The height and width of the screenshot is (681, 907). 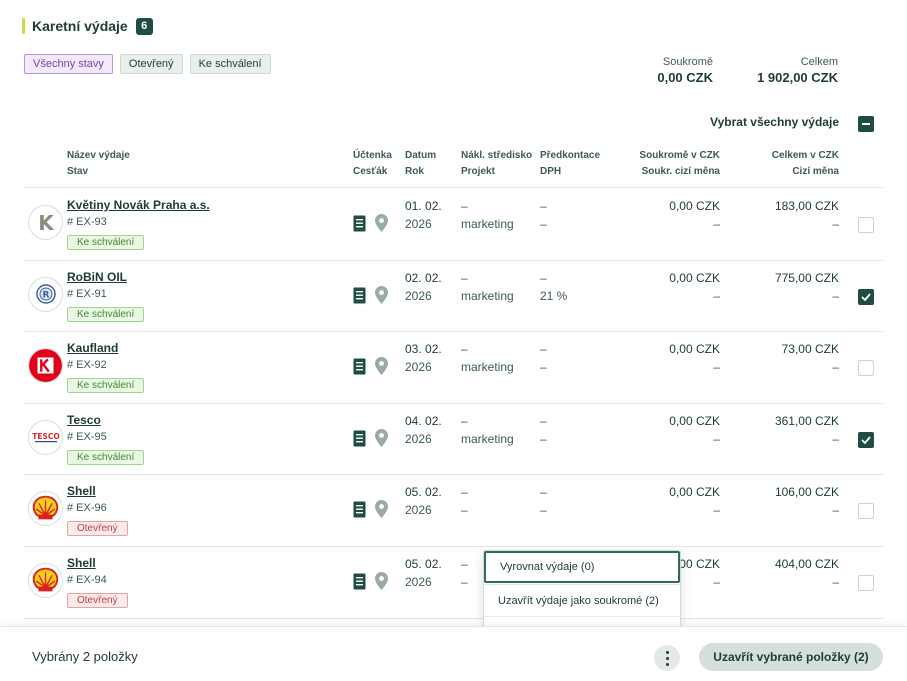 I want to click on expense-date: 05. 02., so click(x=423, y=492).